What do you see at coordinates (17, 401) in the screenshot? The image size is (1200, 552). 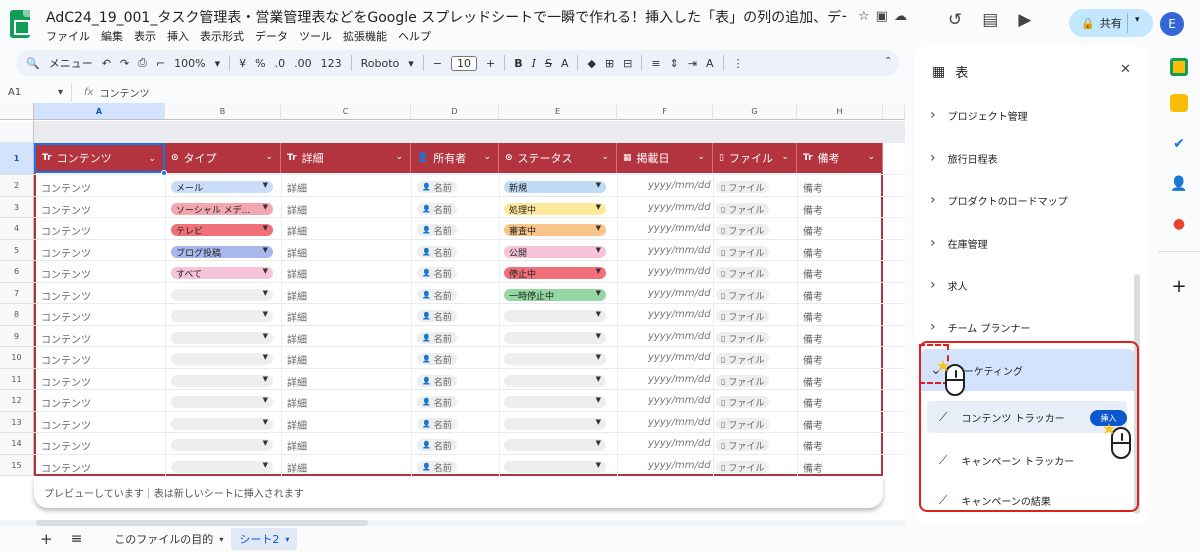 I see `row-header: 12` at bounding box center [17, 401].